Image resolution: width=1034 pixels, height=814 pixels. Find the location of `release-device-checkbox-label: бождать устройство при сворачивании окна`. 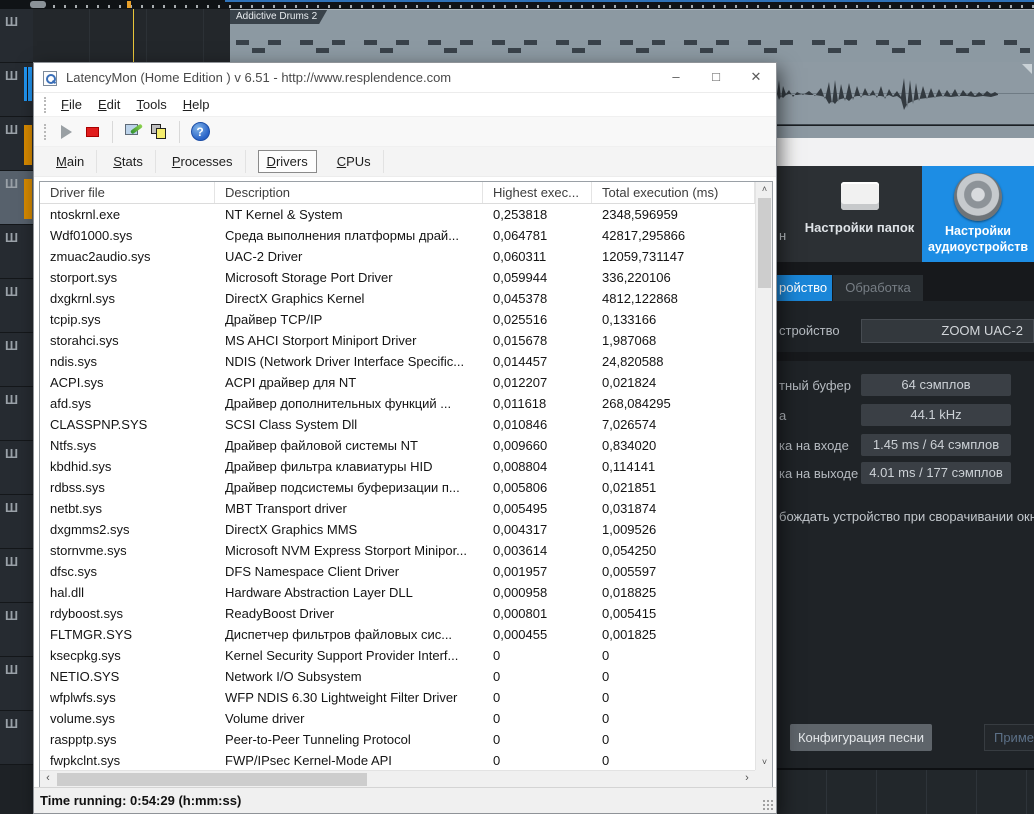

release-device-checkbox-label: бождать устройство при сворачивании окна is located at coordinates (906, 516).